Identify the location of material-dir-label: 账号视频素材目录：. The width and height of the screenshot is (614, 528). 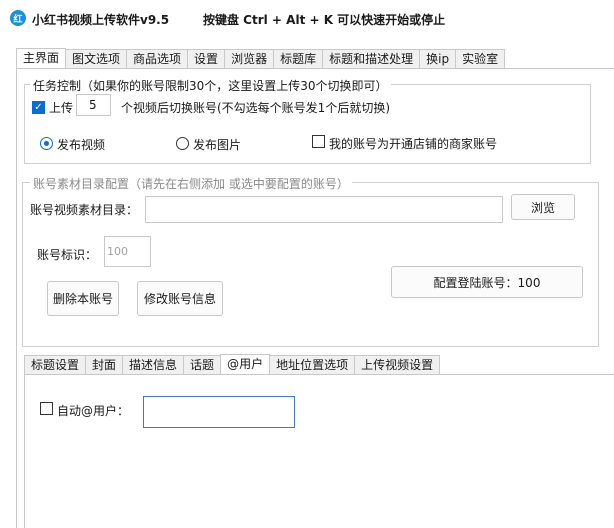
(84, 210).